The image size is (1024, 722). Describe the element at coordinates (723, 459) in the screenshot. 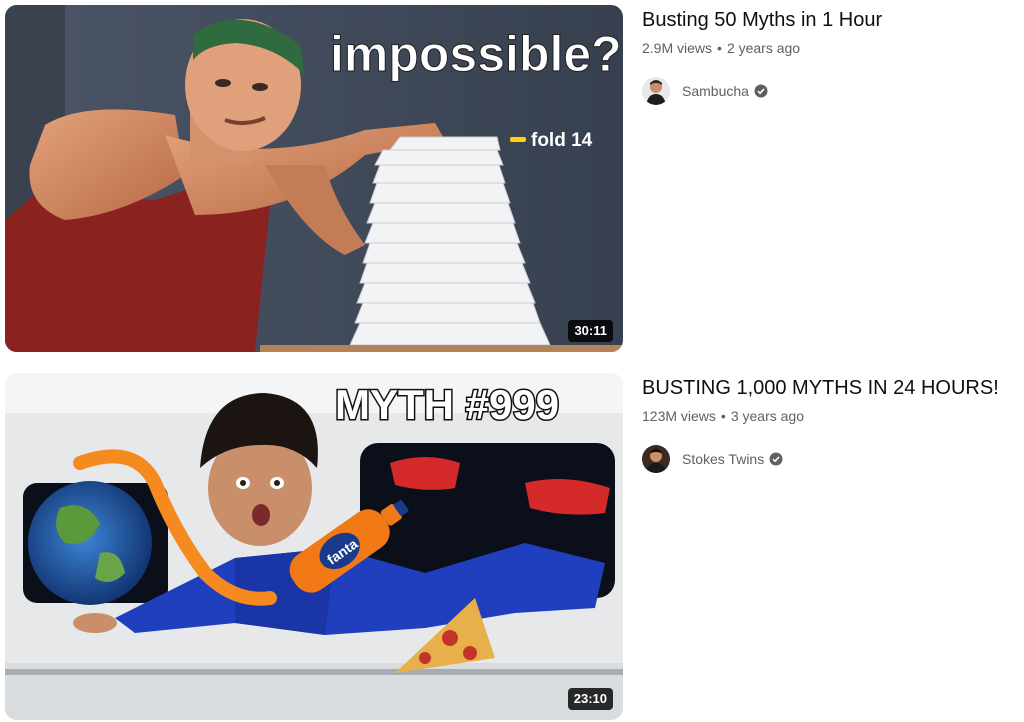

I see `channel-name: Stokes Twins` at that location.